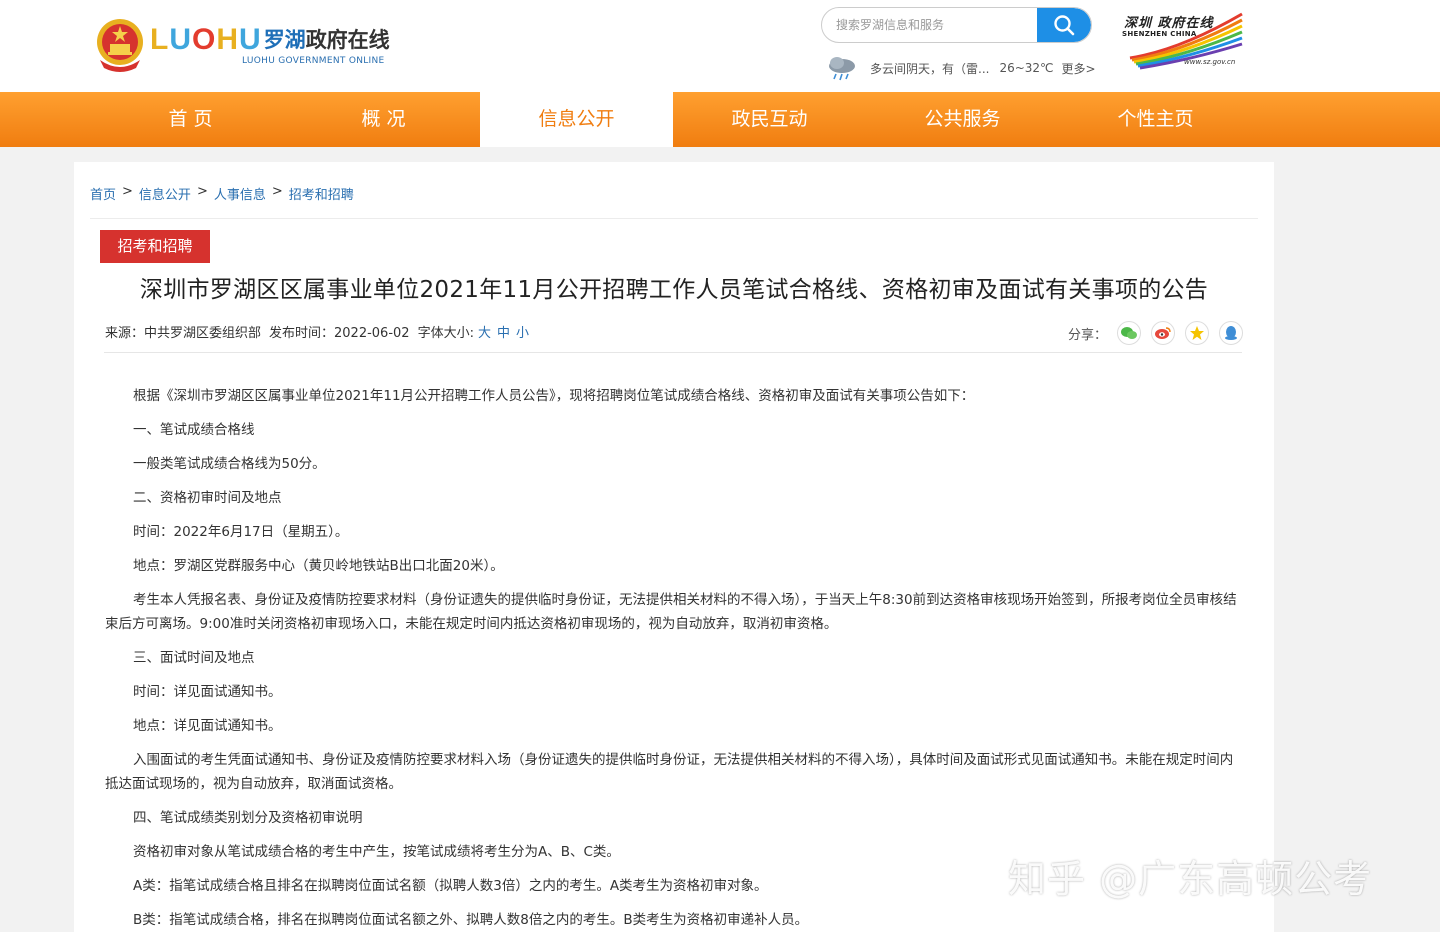 This screenshot has width=1440, height=932. I want to click on national-emblem-icon, so click(120, 45).